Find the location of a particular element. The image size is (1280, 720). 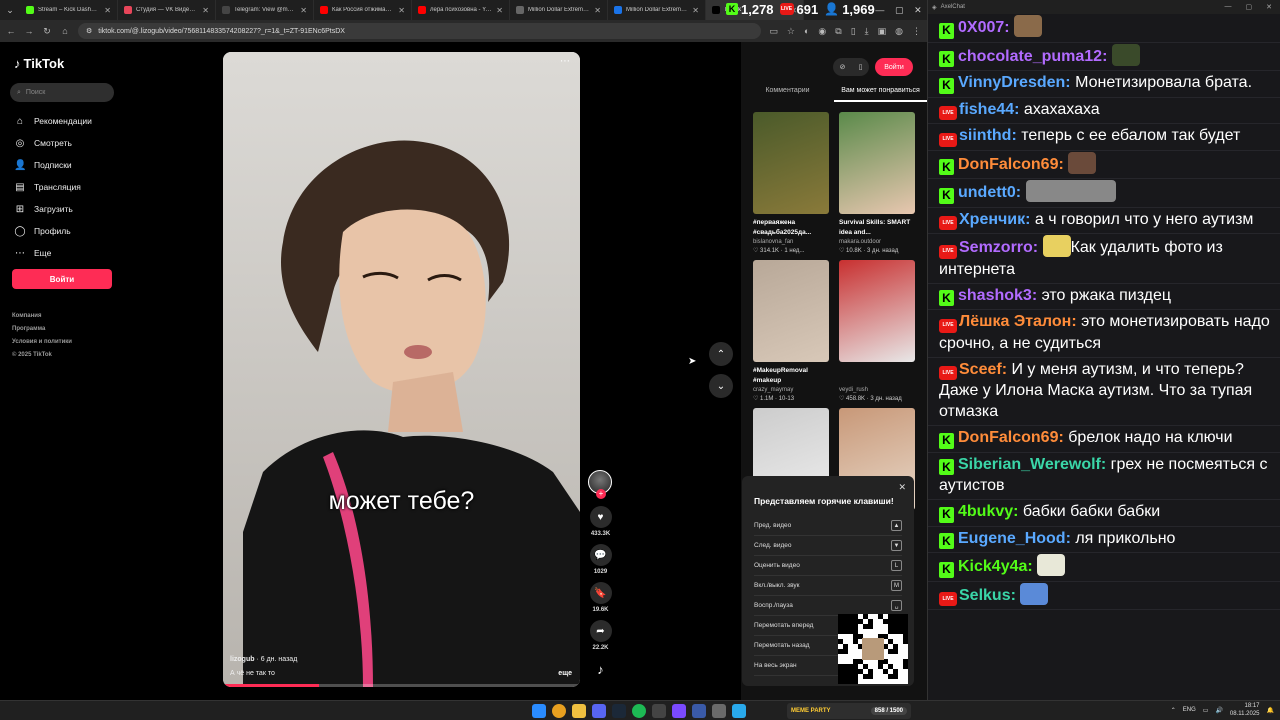

login-button: Войти is located at coordinates (62, 279).